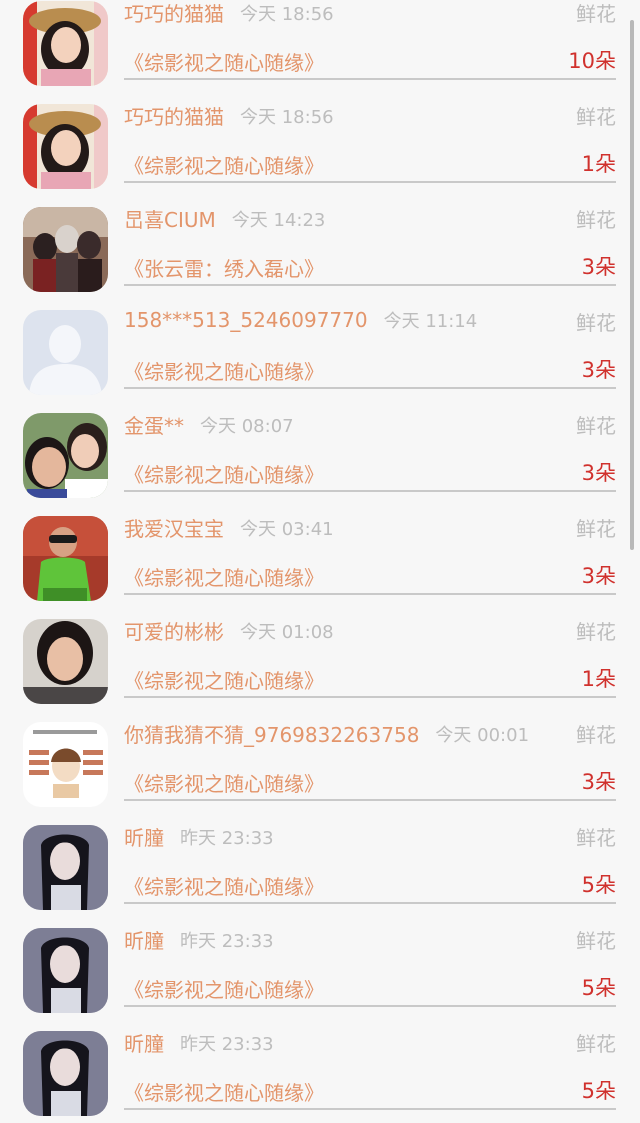 Image resolution: width=640 pixels, height=1123 pixels. Describe the element at coordinates (320, 46) in the screenshot. I see `list-item: 巧巧的猫猫 今天 18:56 鲜花 《综影视之随心随缘》 10朵` at that location.